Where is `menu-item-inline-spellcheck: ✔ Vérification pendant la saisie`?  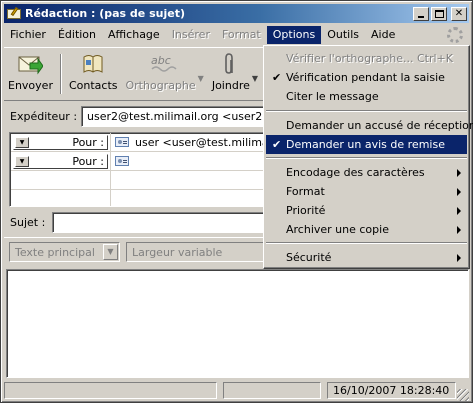 menu-item-inline-spellcheck: ✔ Vérification pendant la saisie is located at coordinates (366, 77).